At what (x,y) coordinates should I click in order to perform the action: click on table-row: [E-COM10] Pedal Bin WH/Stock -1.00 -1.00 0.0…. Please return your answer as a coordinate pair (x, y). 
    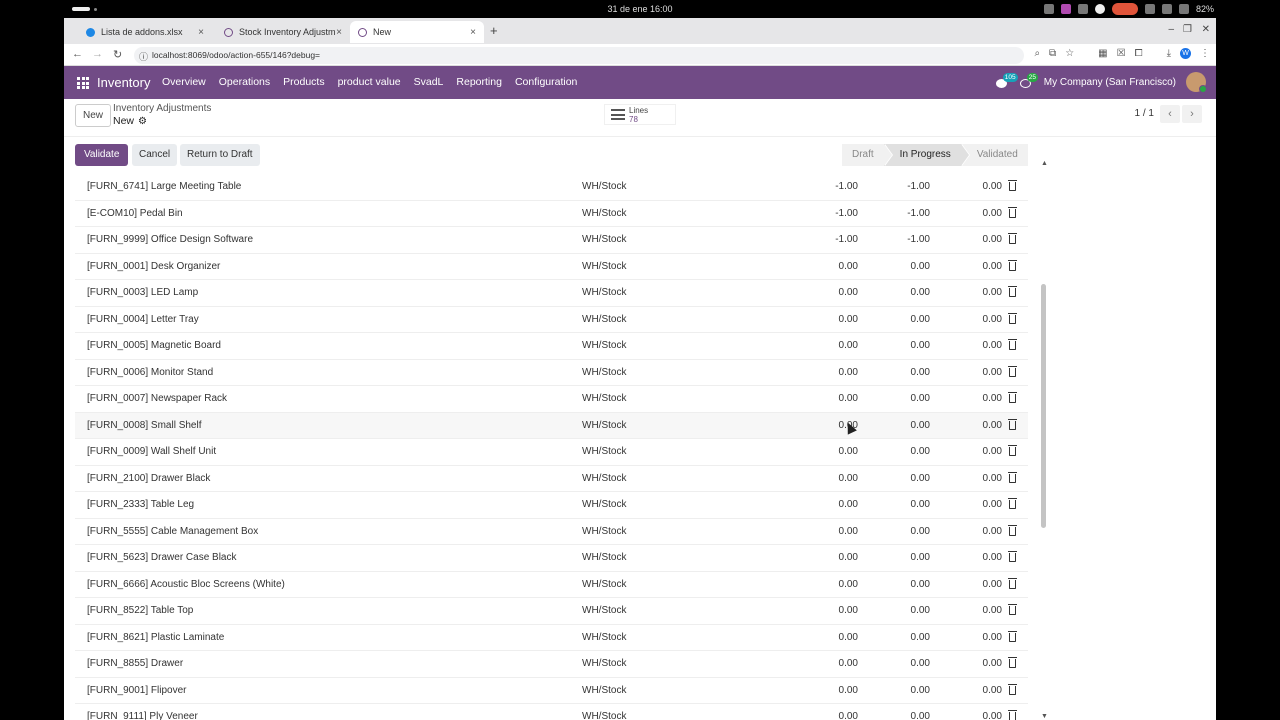
    Looking at the image, I should click on (551, 214).